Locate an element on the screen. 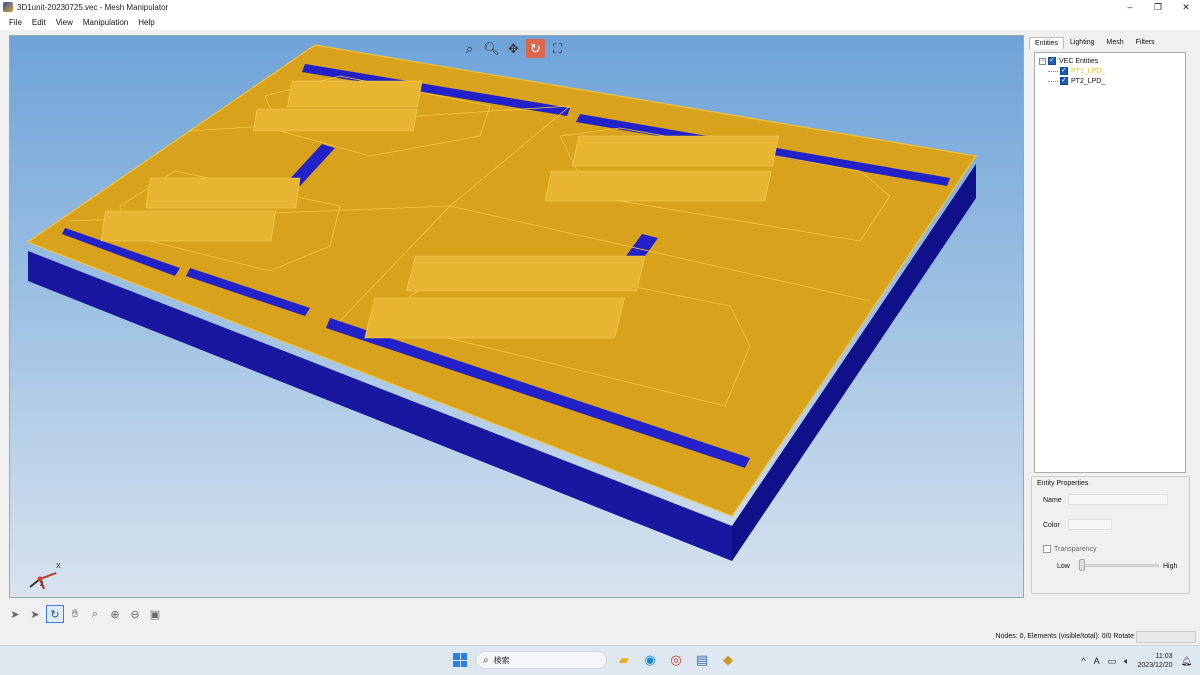 This screenshot has height=675, width=1200. zoom-region-icon: ⌕ is located at coordinates (469, 48).